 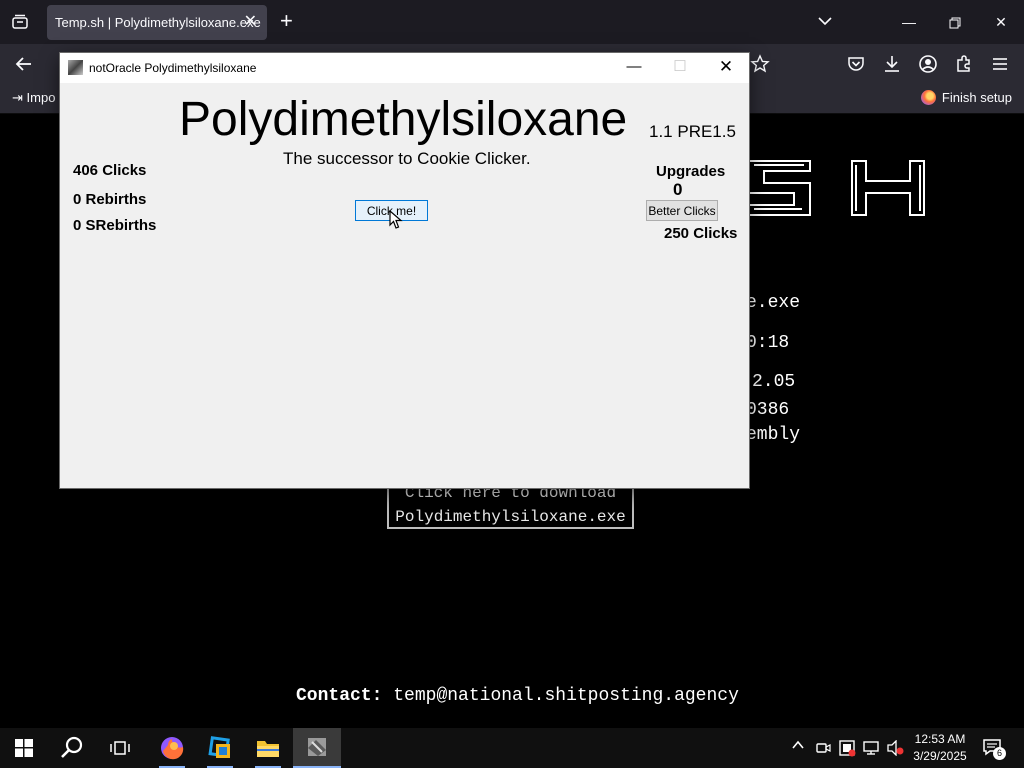 What do you see at coordinates (999, 753) in the screenshot?
I see `notification-count-badge: 6` at bounding box center [999, 753].